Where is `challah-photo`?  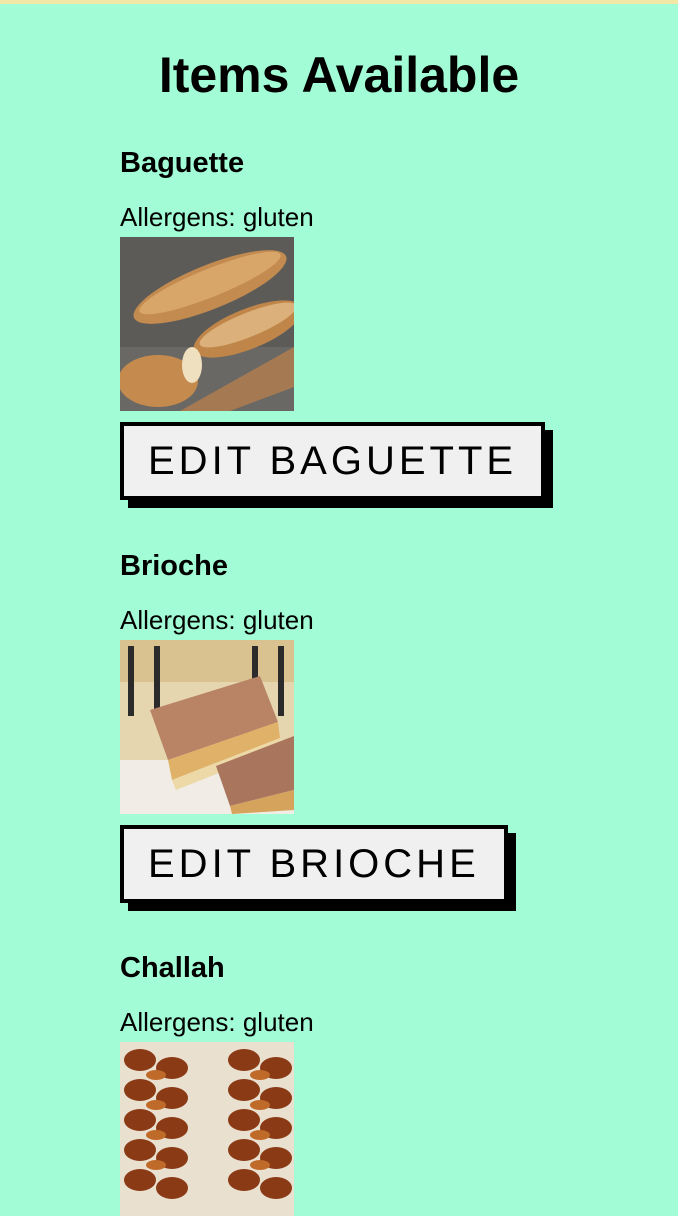
challah-photo is located at coordinates (207, 1129).